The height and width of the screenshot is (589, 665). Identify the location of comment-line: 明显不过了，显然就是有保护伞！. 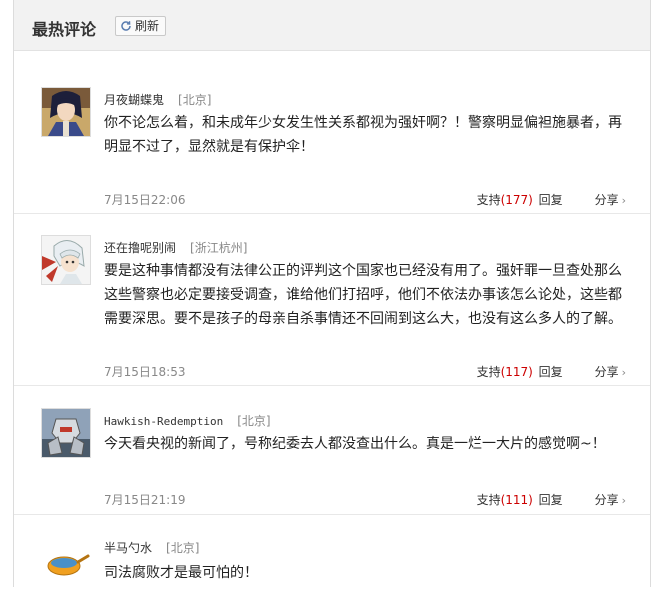
(209, 147).